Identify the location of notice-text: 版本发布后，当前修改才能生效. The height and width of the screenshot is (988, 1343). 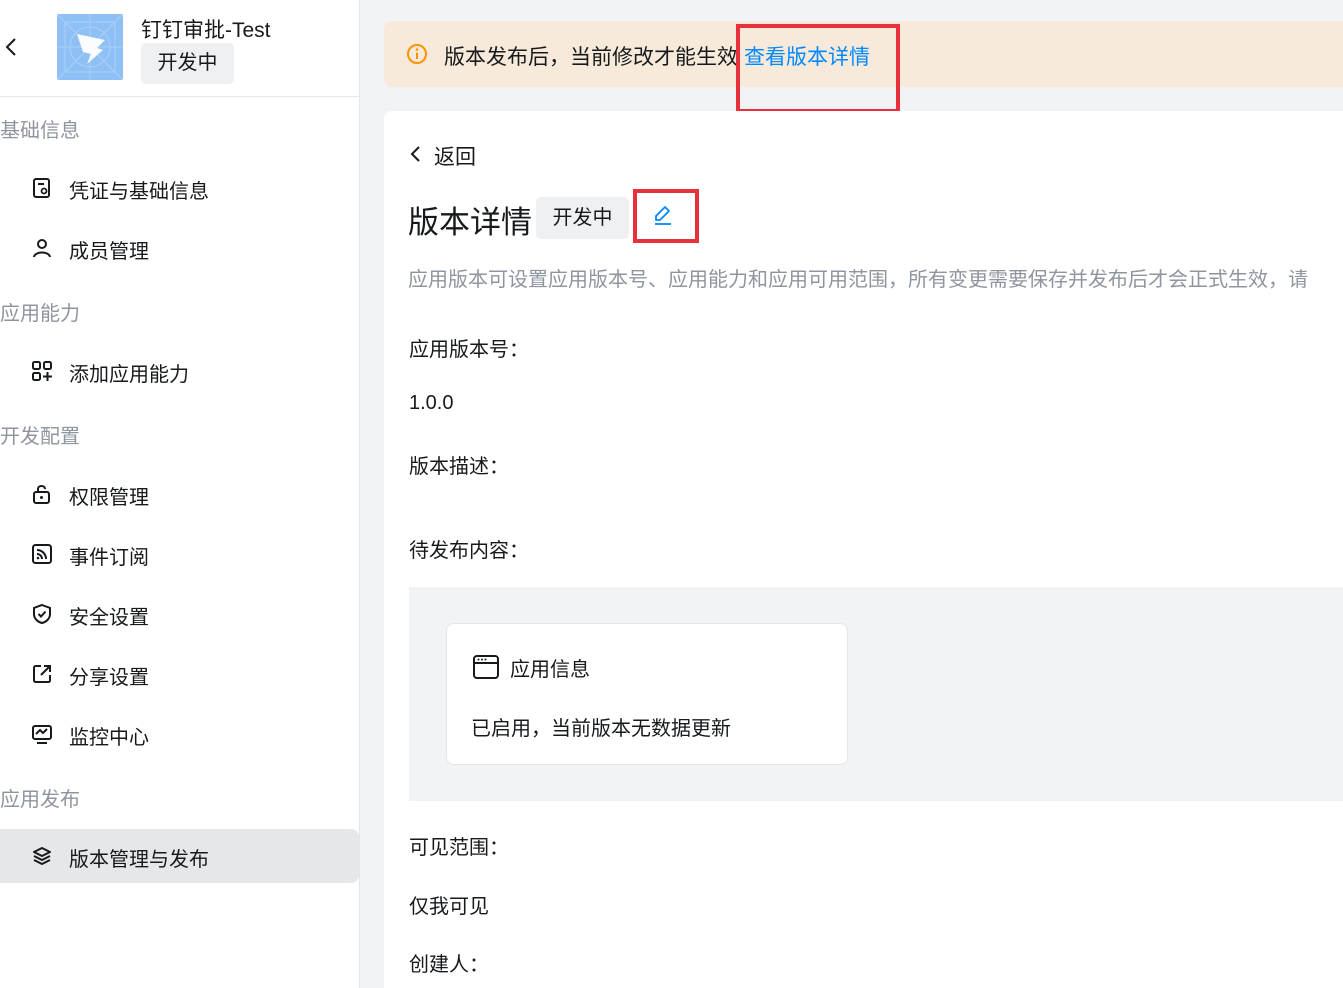
(591, 57).